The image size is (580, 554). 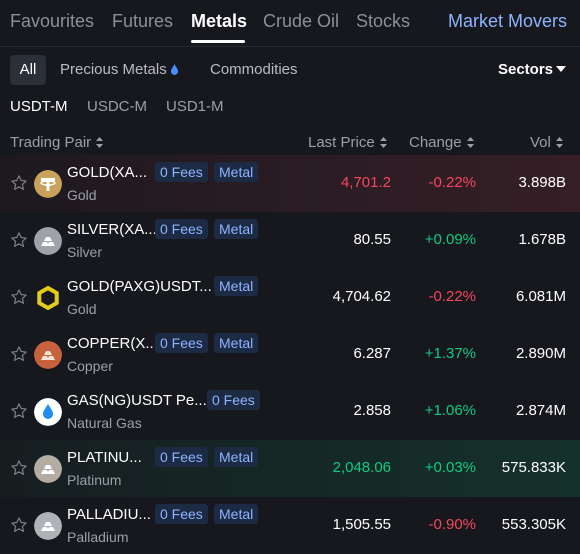 I want to click on filter-precious-metals: Precious Metals, so click(x=119, y=70).